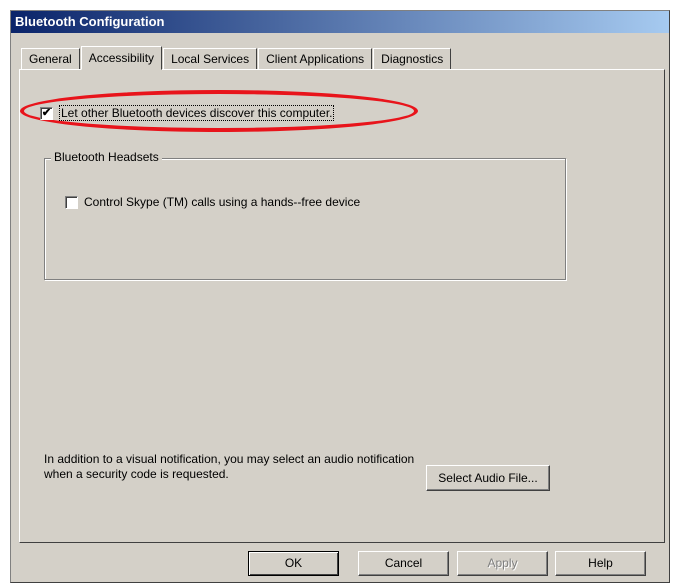 Image resolution: width=673 pixels, height=585 pixels. I want to click on cancel-button: Cancel, so click(403, 563).